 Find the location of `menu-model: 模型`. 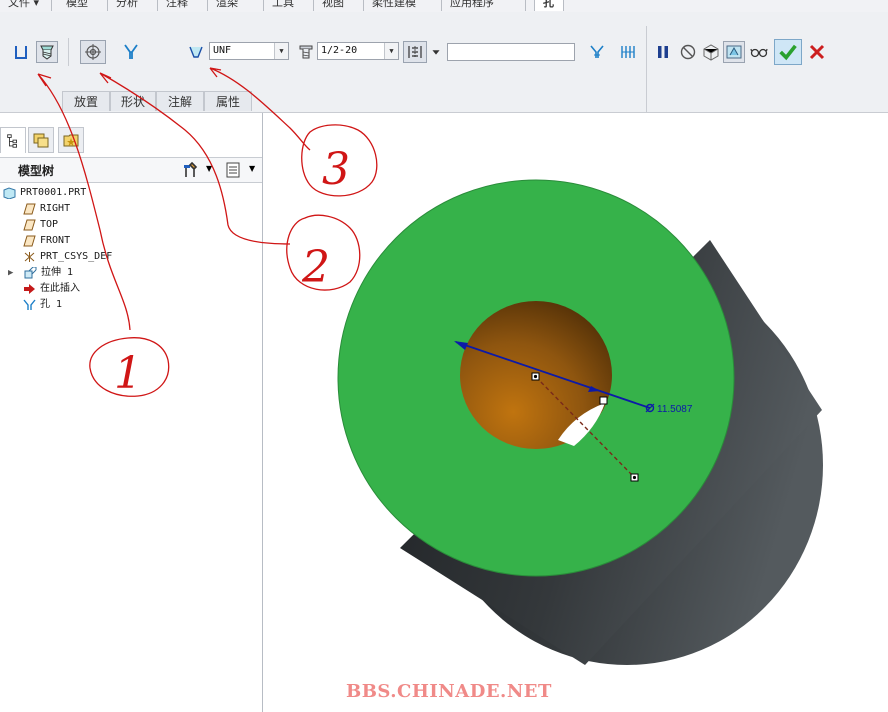

menu-model: 模型 is located at coordinates (83, 5).